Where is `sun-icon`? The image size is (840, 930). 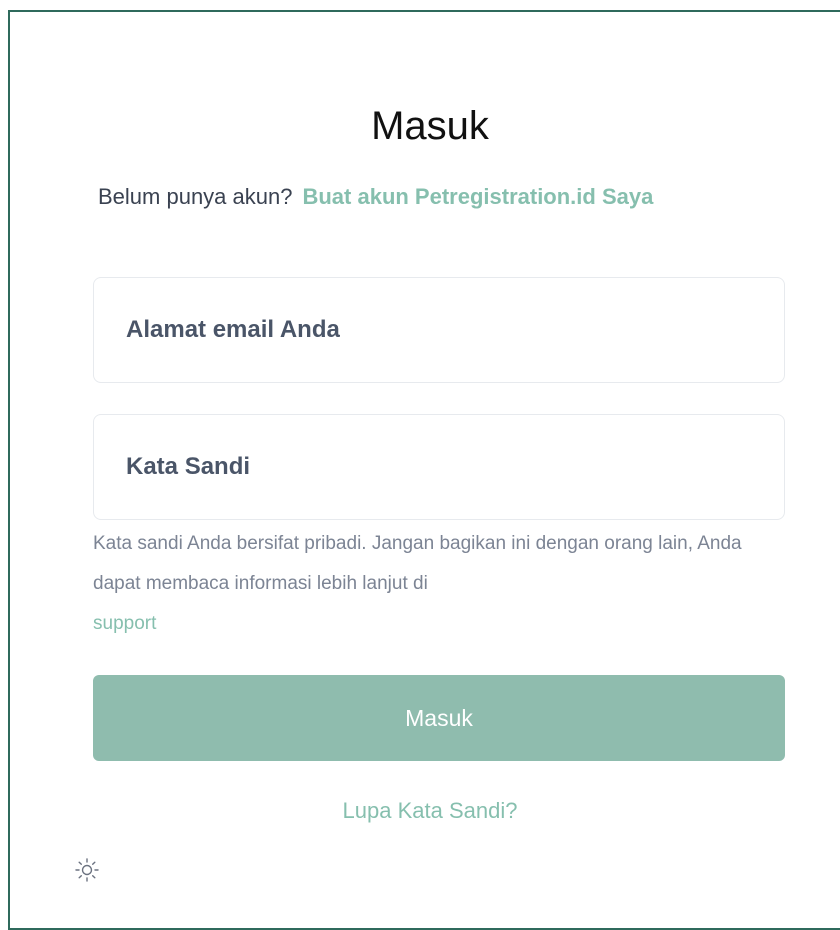
sun-icon is located at coordinates (87, 870).